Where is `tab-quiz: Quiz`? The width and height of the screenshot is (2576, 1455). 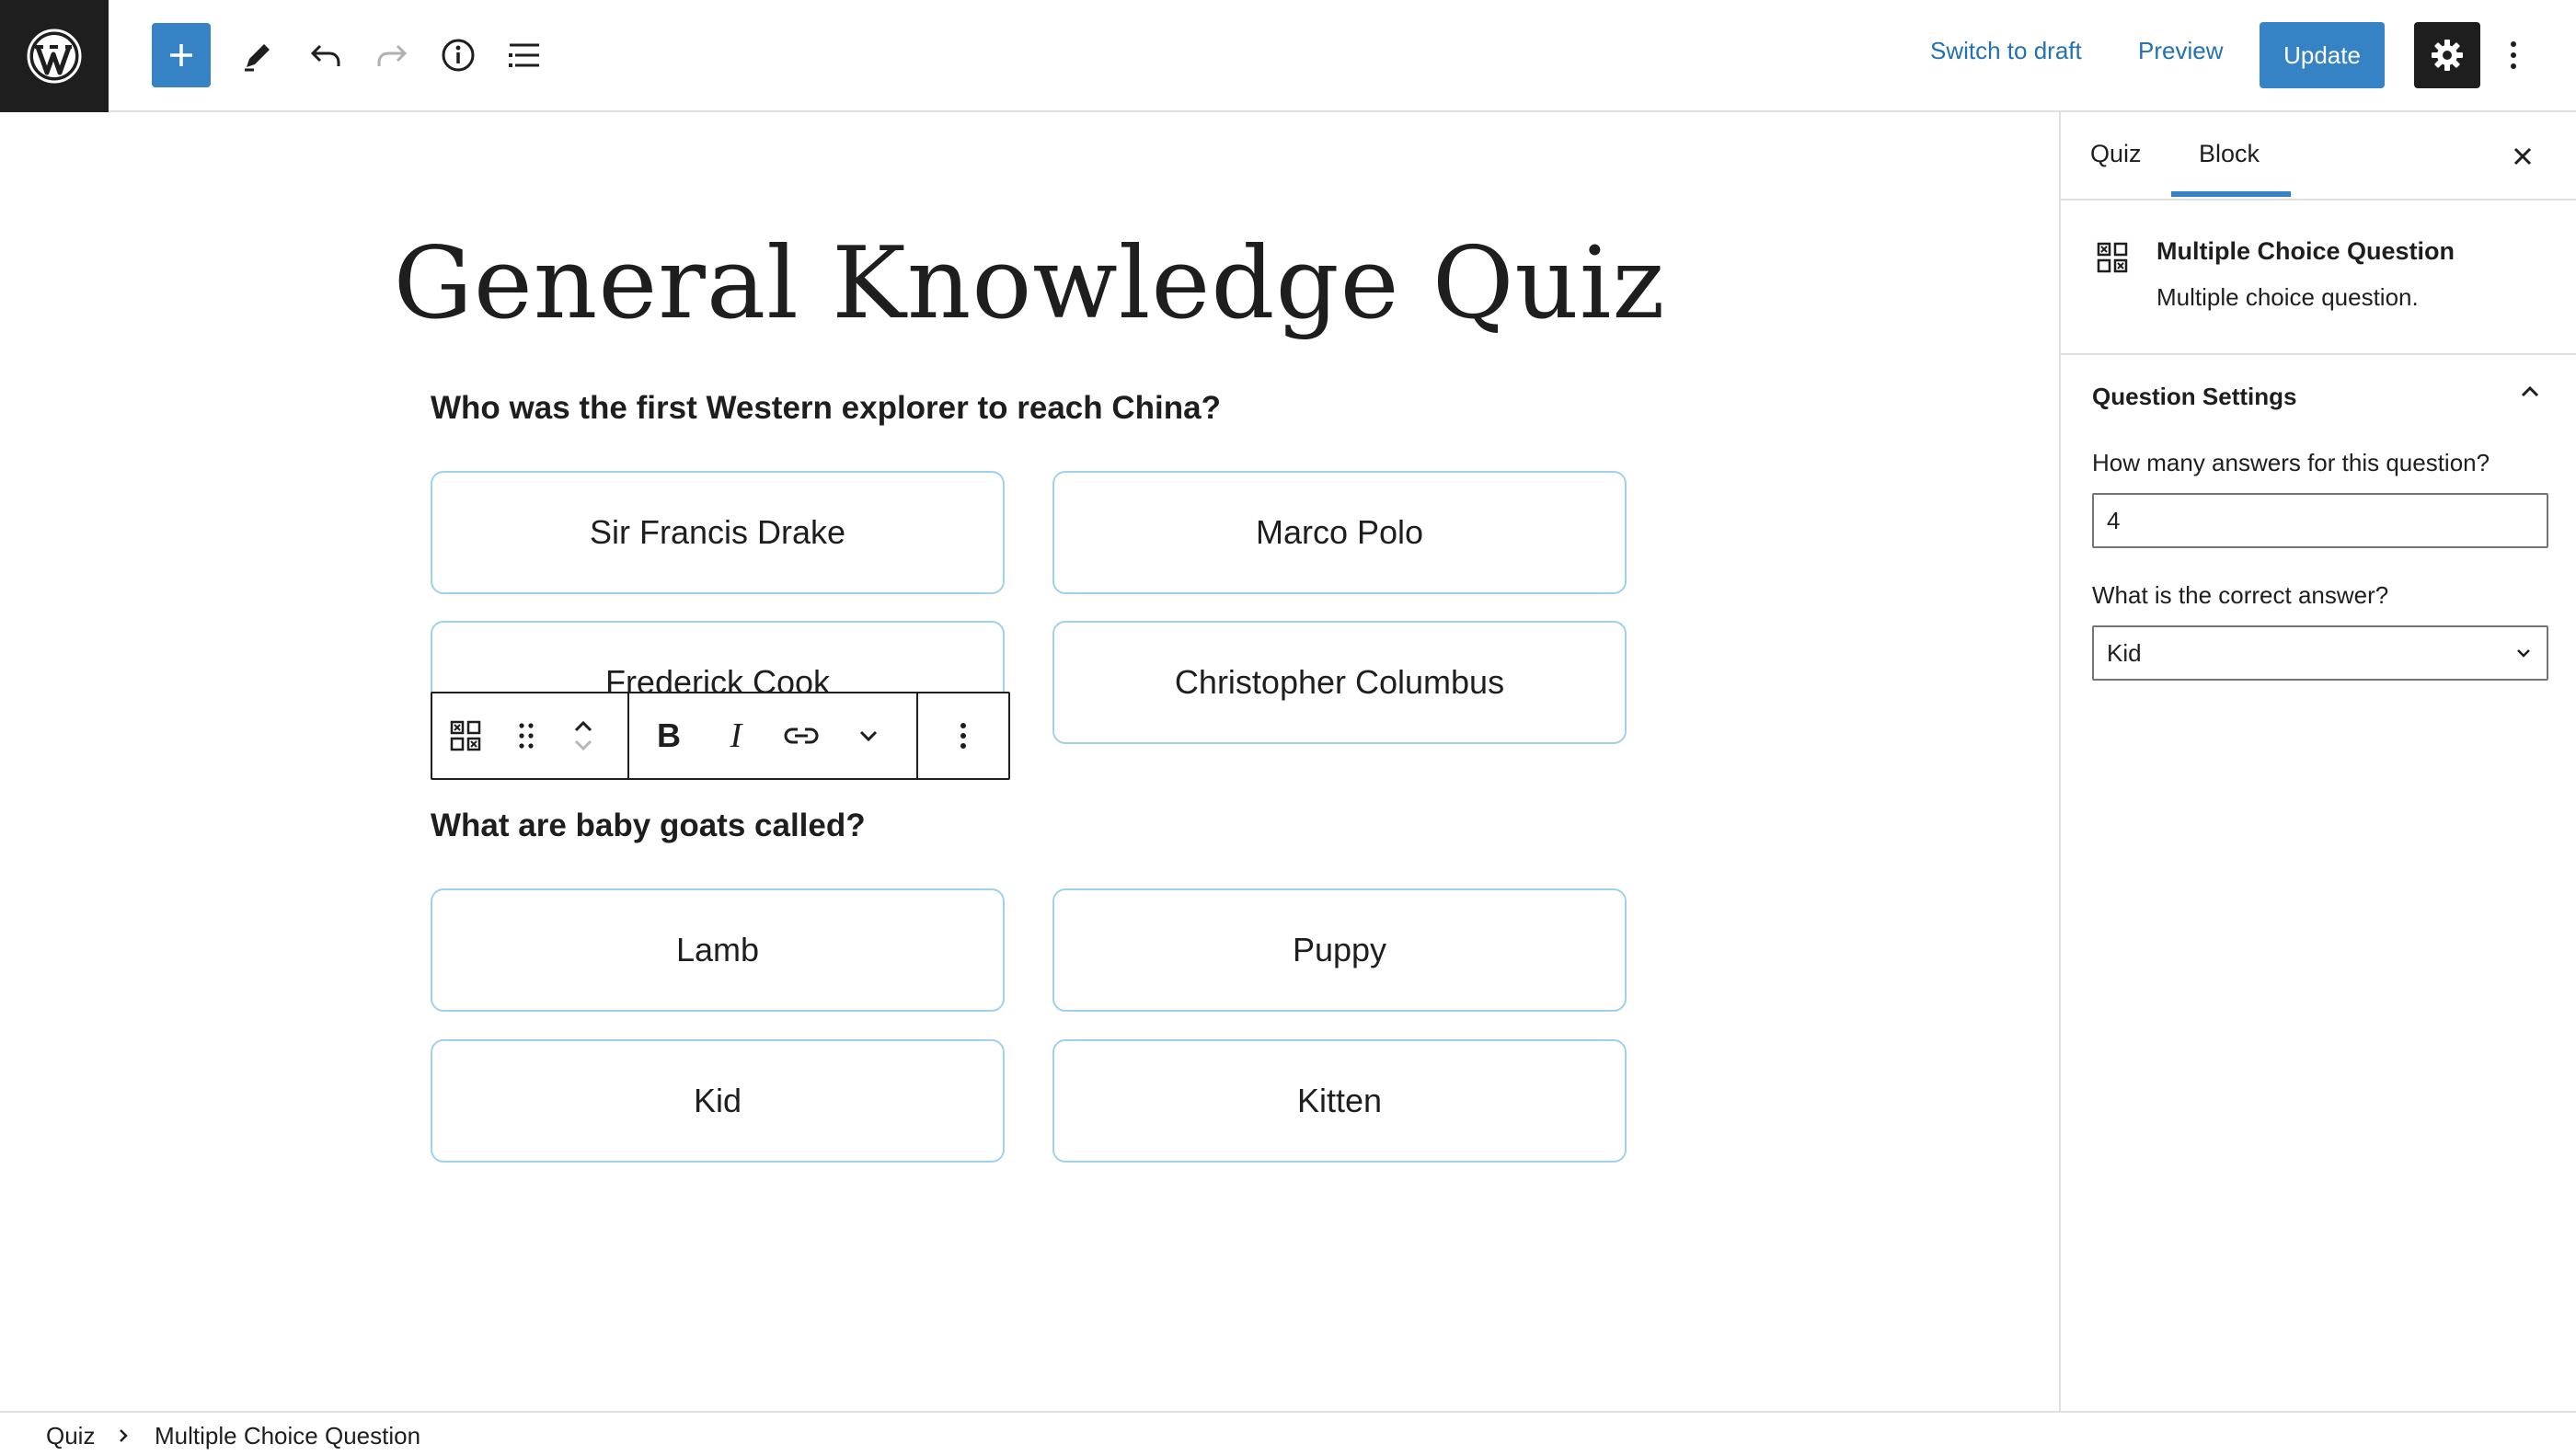
tab-quiz: Quiz is located at coordinates (2116, 154).